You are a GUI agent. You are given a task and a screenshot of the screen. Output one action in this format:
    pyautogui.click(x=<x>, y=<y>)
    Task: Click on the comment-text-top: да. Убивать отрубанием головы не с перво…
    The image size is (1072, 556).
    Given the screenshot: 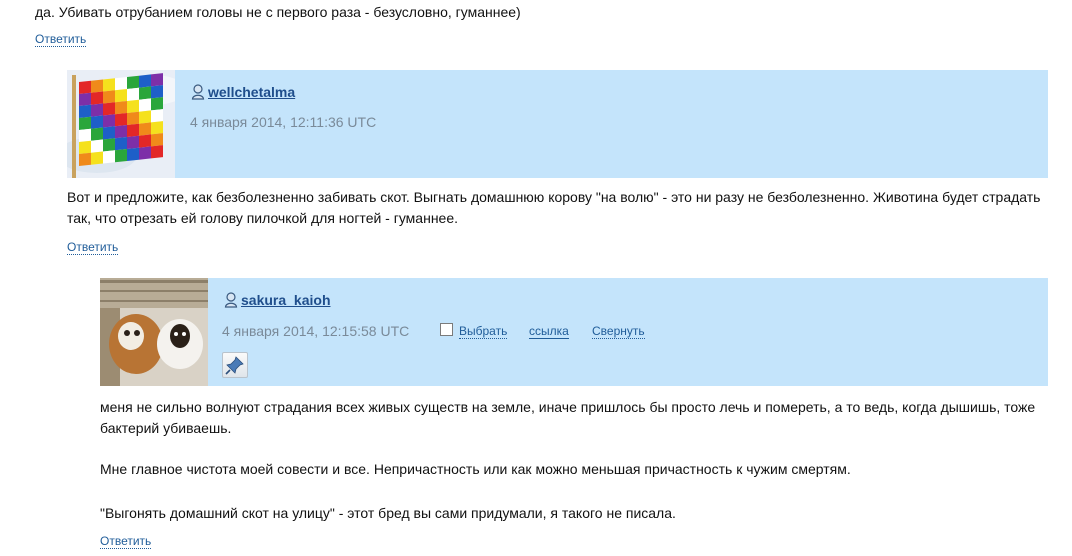 What is the action you would take?
    pyautogui.click(x=278, y=12)
    